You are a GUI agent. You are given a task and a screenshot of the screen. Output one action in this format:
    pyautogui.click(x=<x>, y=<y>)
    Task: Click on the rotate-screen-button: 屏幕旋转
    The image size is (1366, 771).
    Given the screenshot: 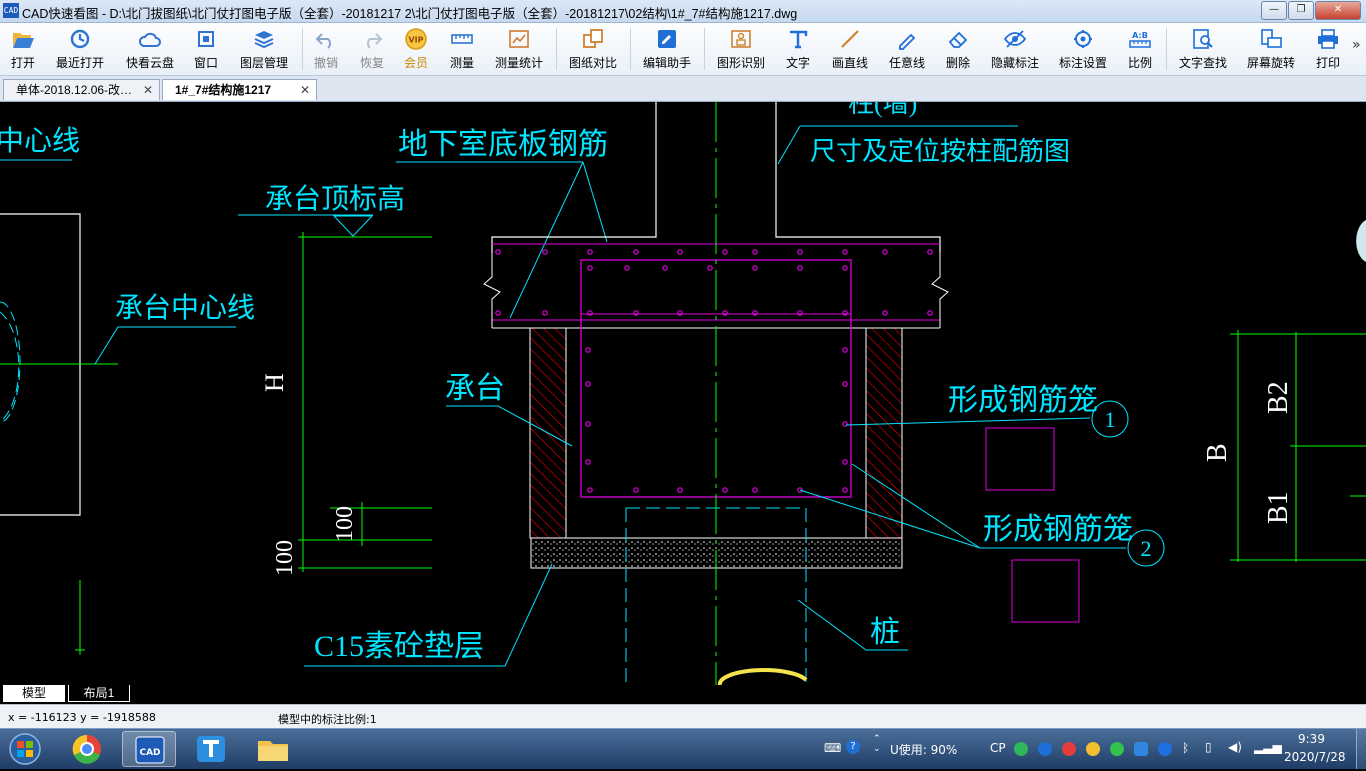 What is the action you would take?
    pyautogui.click(x=1271, y=48)
    